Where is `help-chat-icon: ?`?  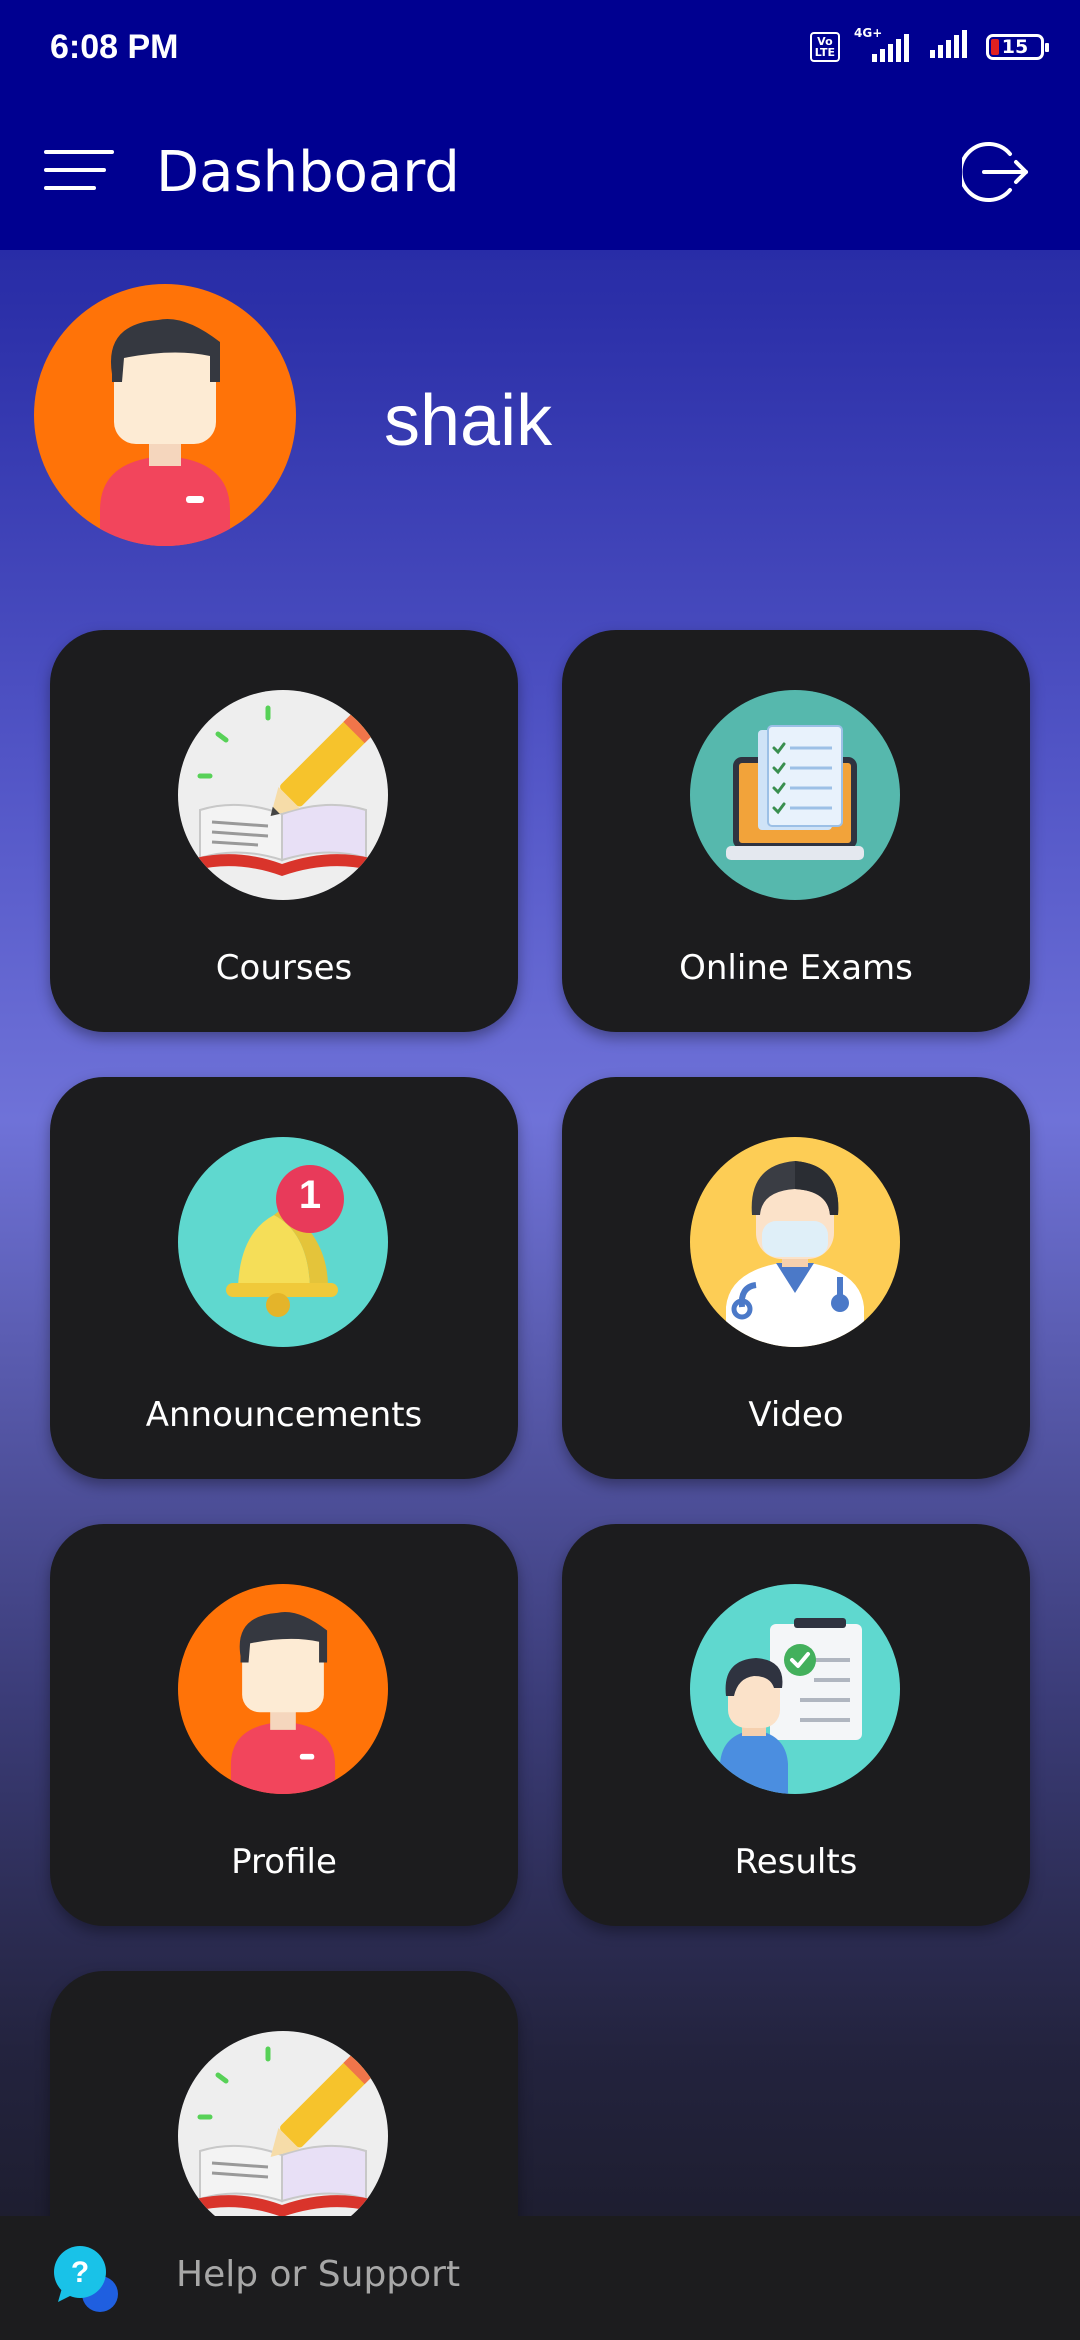 help-chat-icon: ? is located at coordinates (88, 2280).